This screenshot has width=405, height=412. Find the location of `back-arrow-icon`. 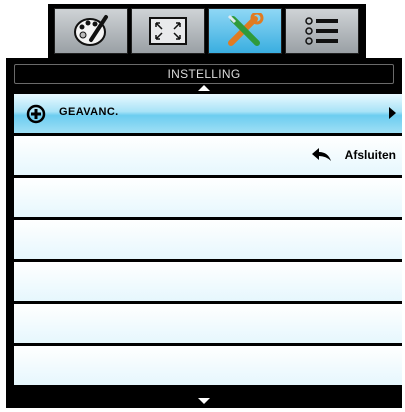

back-arrow-icon is located at coordinates (321, 154).